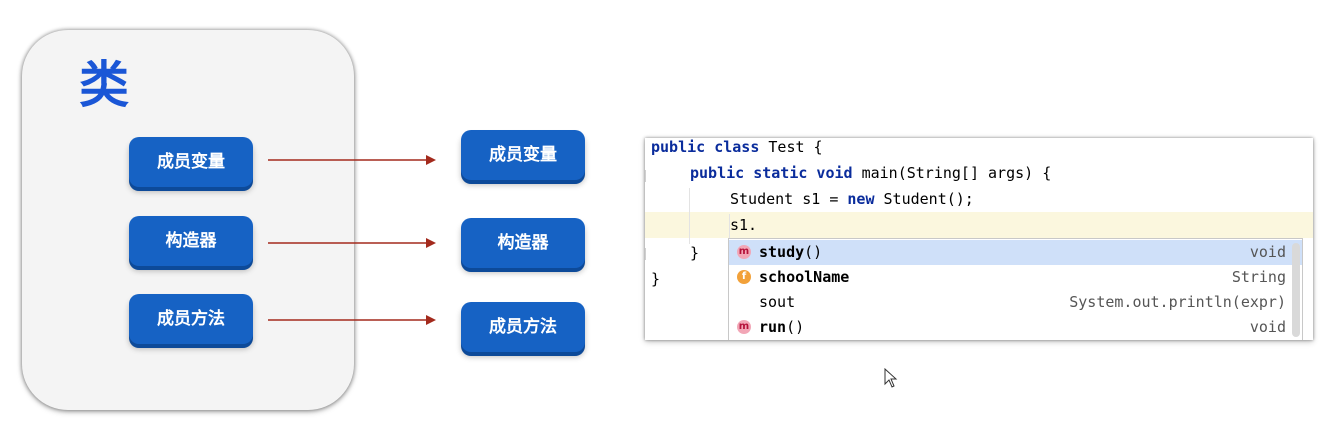 Image resolution: width=1334 pixels, height=430 pixels. Describe the element at coordinates (191, 319) in the screenshot. I see `member-method-box: 成员方法` at that location.